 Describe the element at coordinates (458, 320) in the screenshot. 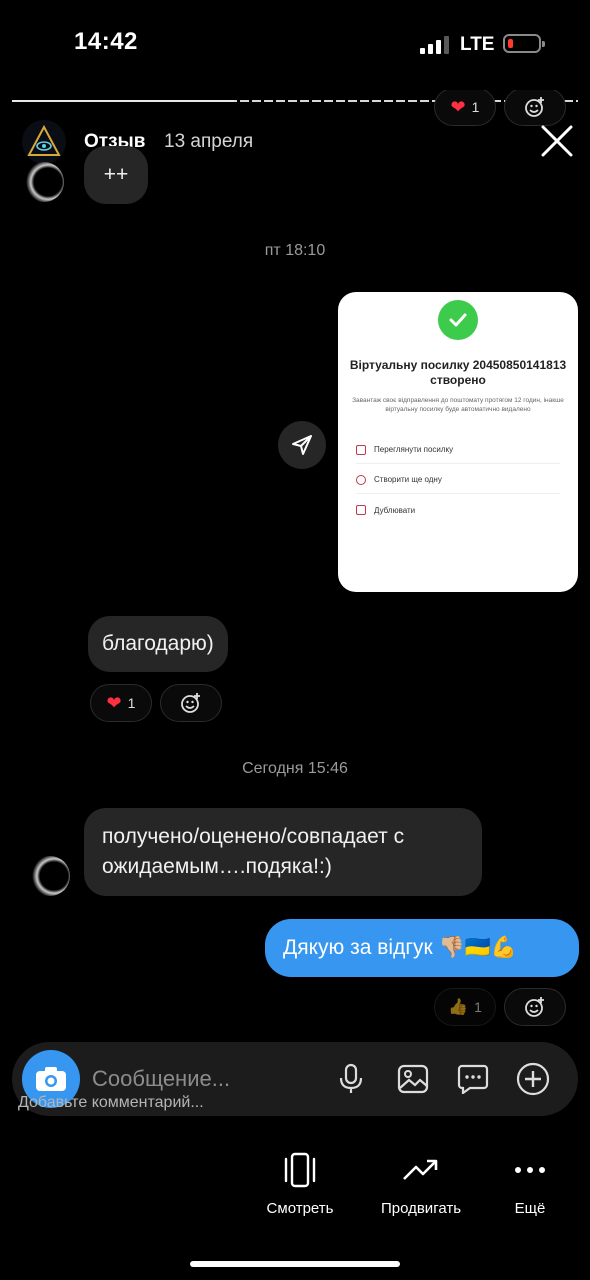

I see `checkmark-icon` at that location.